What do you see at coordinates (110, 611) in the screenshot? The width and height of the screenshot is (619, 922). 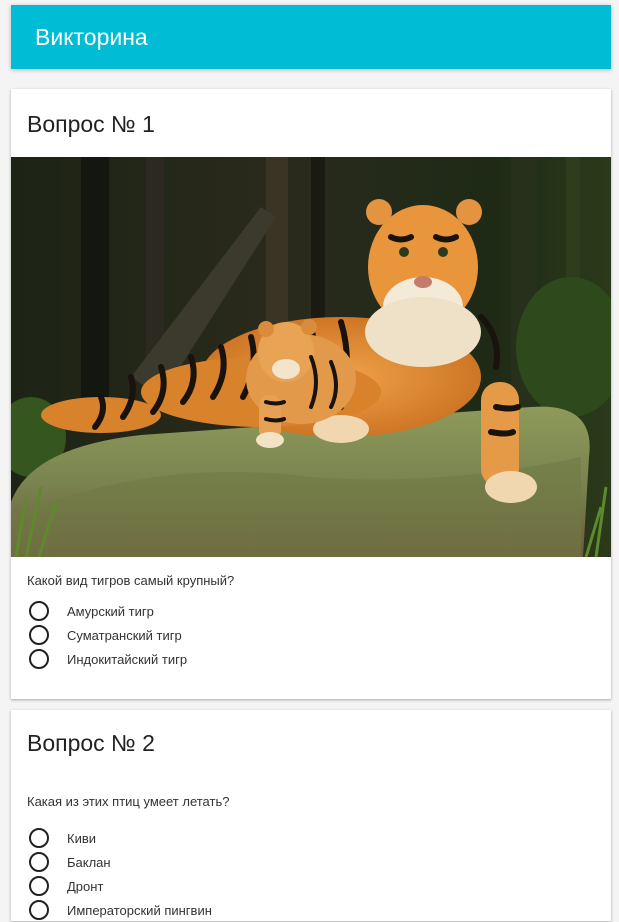 I see `answer-label: Амурский тигр` at bounding box center [110, 611].